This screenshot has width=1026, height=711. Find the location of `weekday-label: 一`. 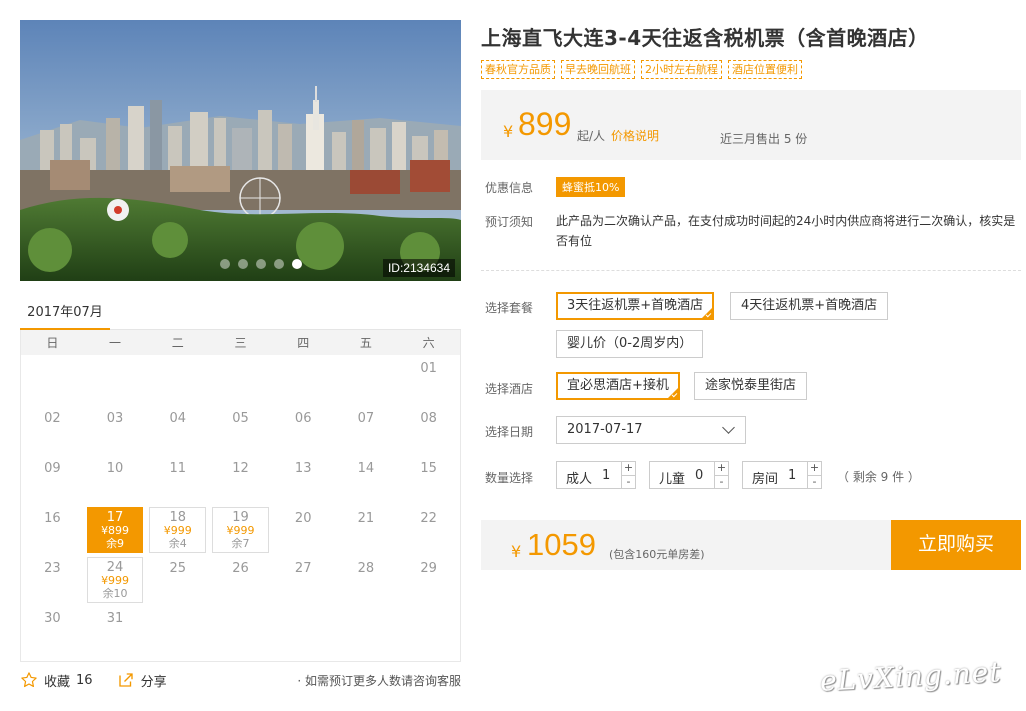

weekday-label: 一 is located at coordinates (115, 343).